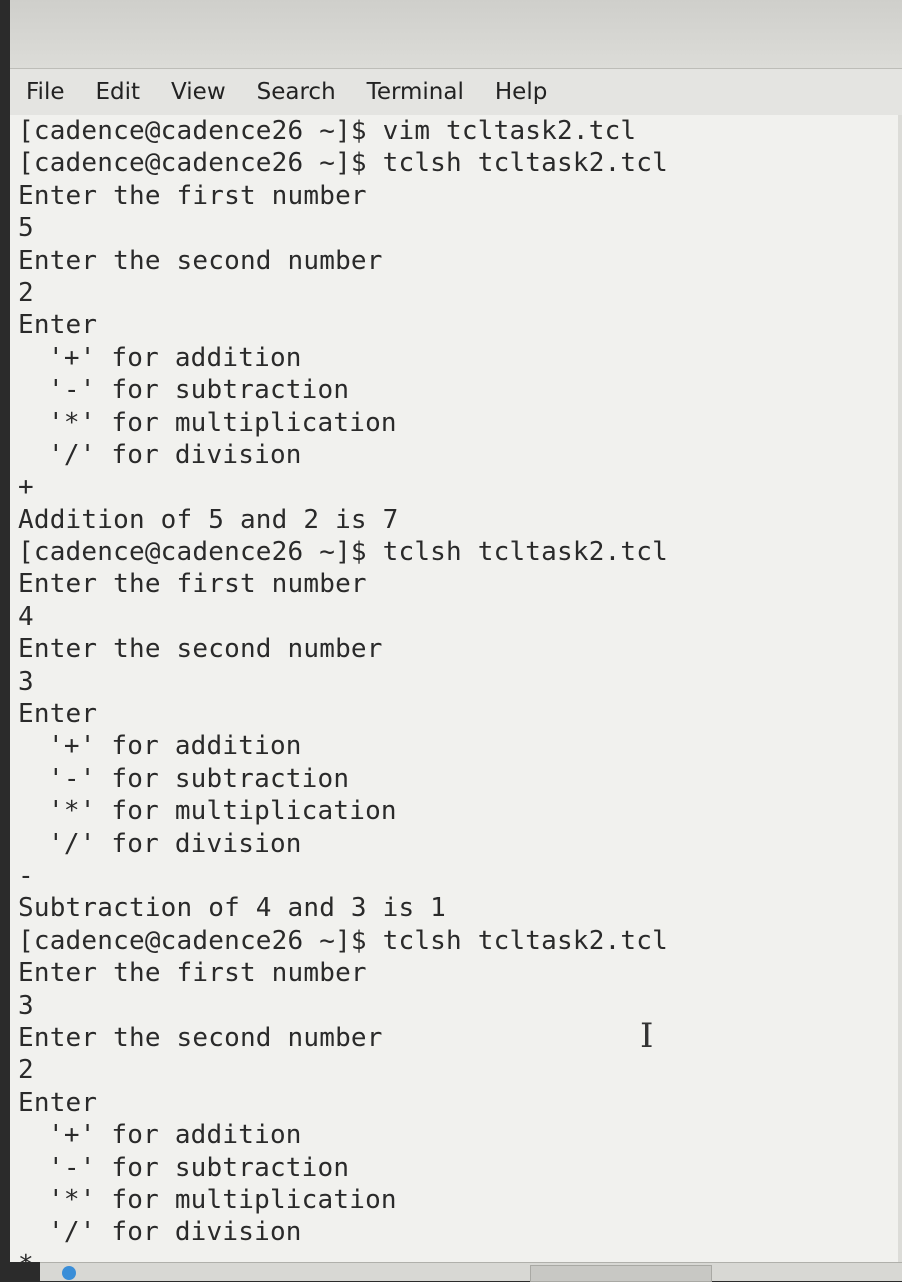 This screenshot has width=902, height=1282. I want to click on terminal-line: [cadence@cadence26 ~]$ vim tcltask2.tcl, so click(327, 131).